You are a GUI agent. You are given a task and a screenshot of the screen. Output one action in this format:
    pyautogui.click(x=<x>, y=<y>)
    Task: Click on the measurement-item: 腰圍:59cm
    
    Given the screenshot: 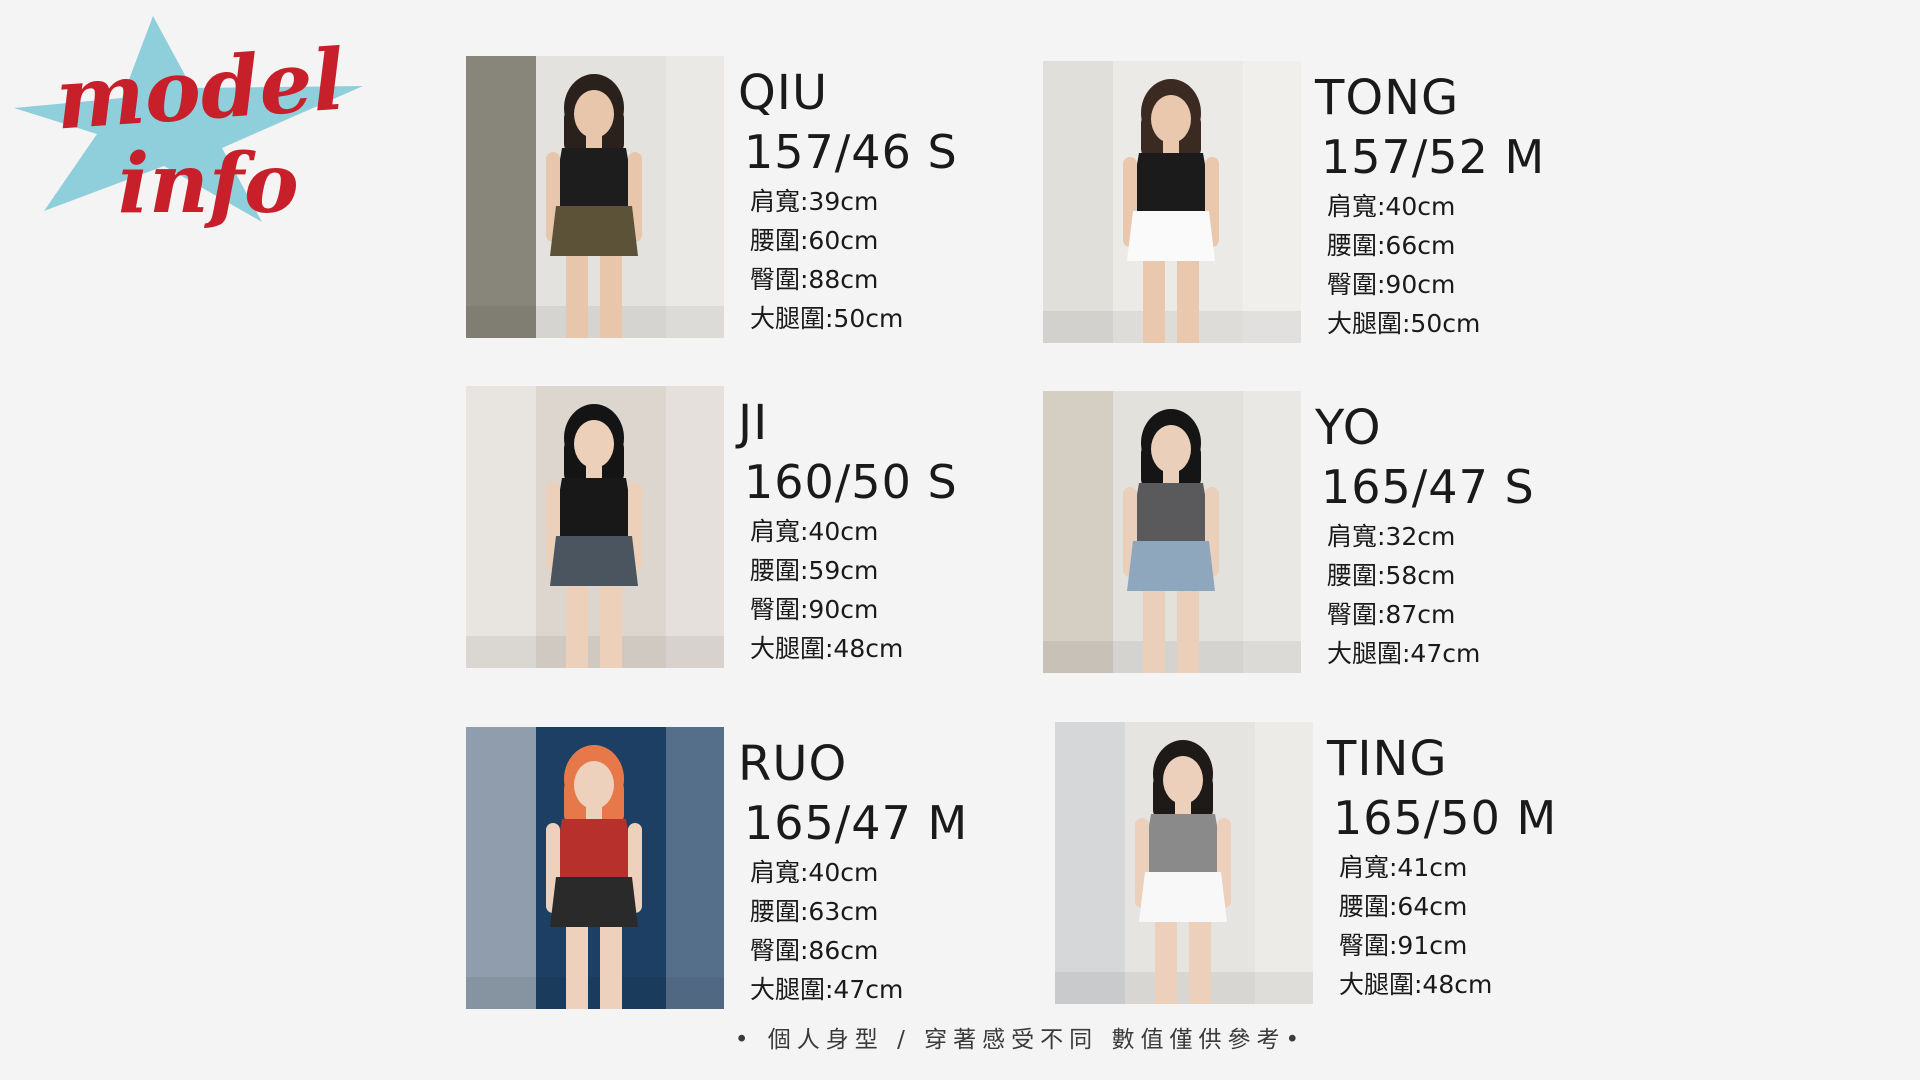 What is the action you would take?
    pyautogui.click(x=814, y=570)
    